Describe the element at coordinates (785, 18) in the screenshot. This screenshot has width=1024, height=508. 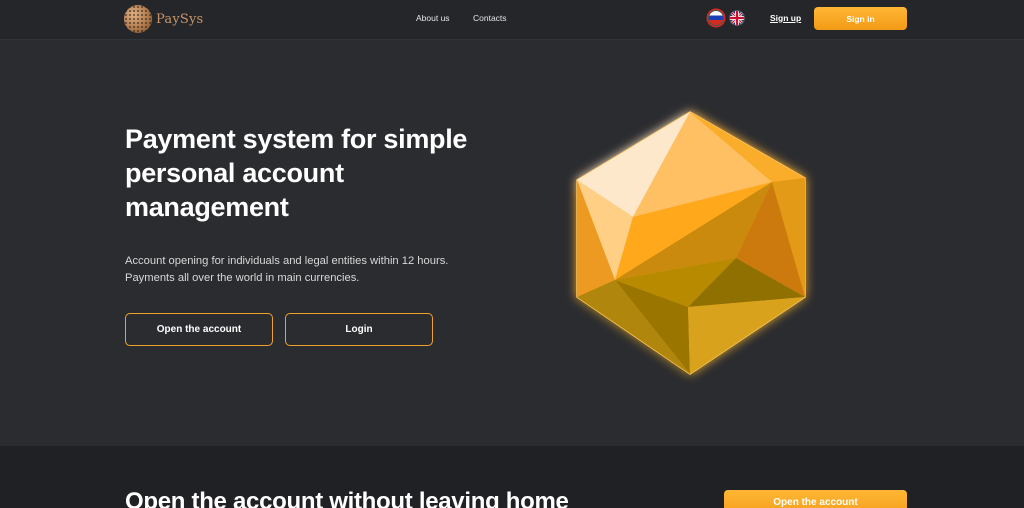
I see `signup-link: Sign up` at that location.